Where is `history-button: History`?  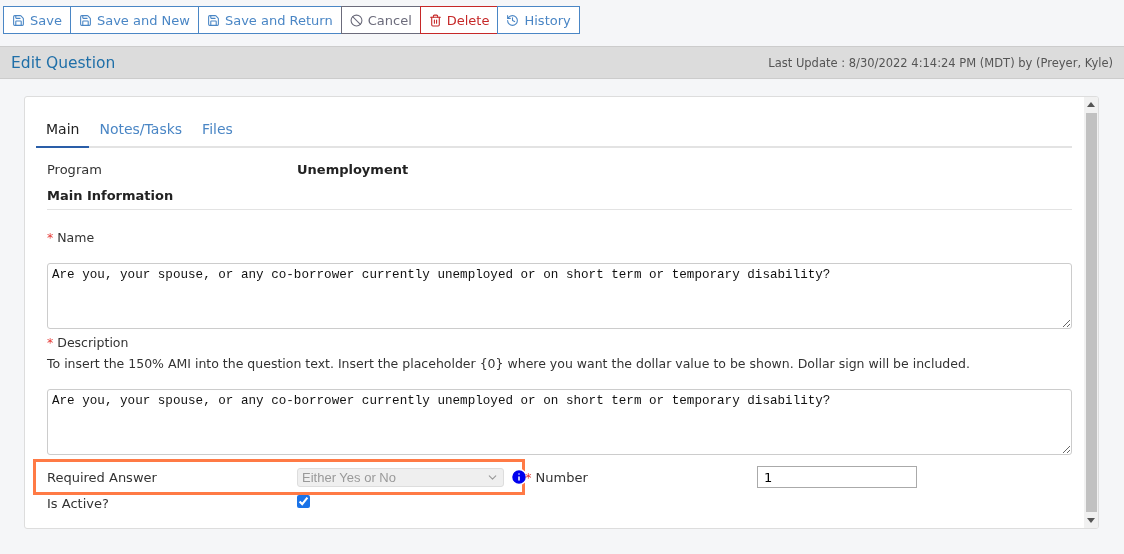
history-button: History is located at coordinates (538, 20).